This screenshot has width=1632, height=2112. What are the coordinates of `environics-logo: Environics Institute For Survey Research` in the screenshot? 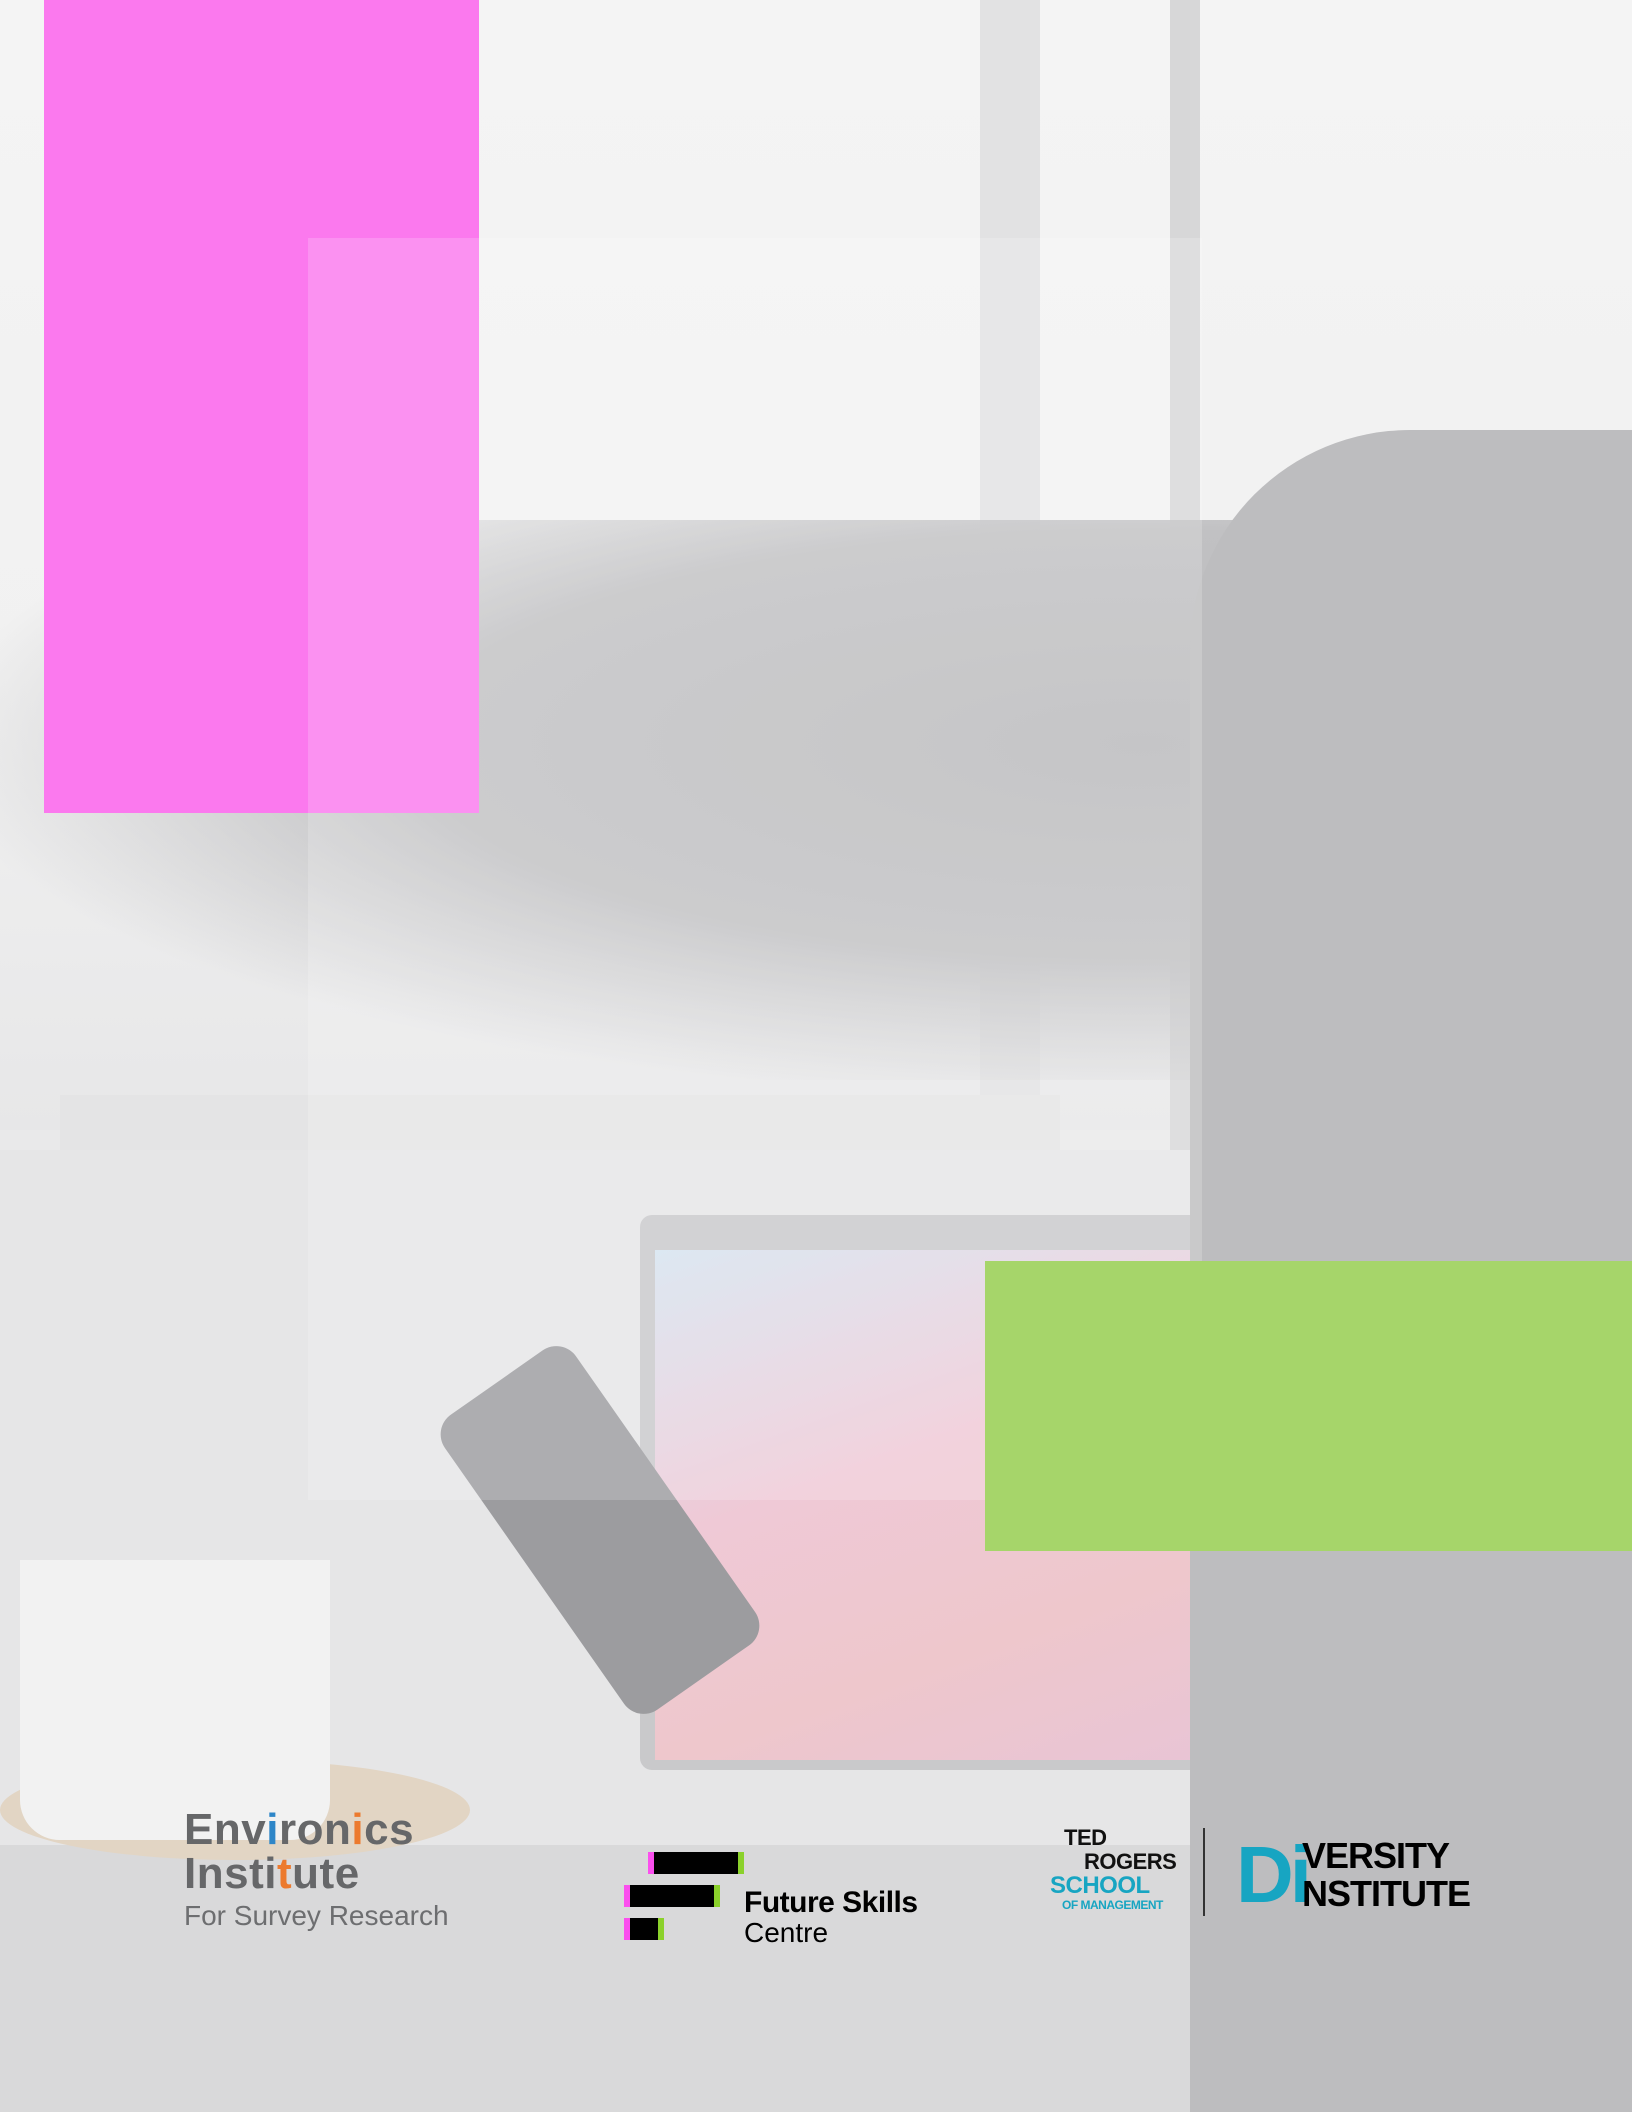 It's located at (344, 1871).